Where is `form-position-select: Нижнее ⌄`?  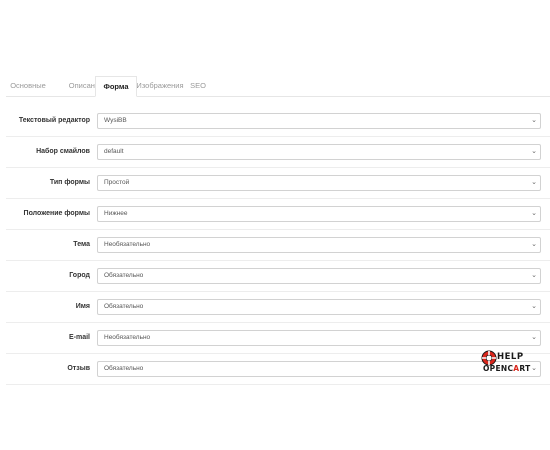
form-position-select: Нижнее ⌄ is located at coordinates (319, 214).